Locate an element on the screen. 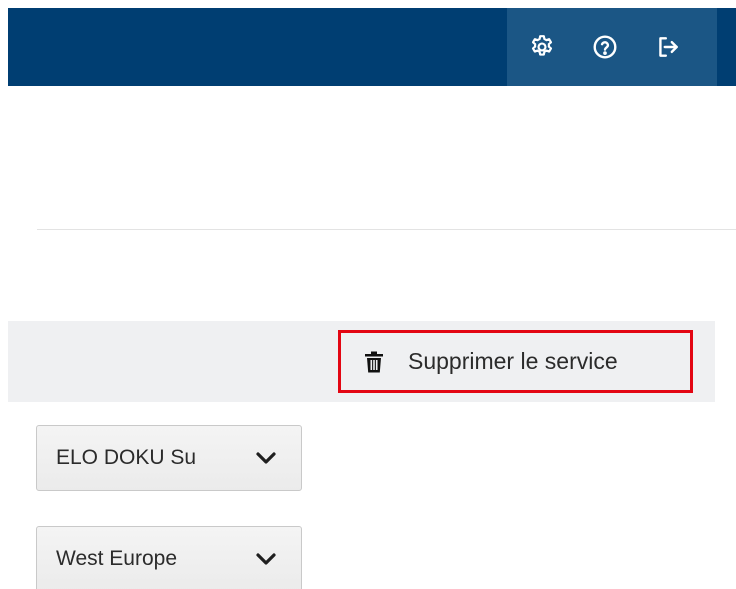 The width and height of the screenshot is (736, 589). trash-icon is located at coordinates (374, 362).